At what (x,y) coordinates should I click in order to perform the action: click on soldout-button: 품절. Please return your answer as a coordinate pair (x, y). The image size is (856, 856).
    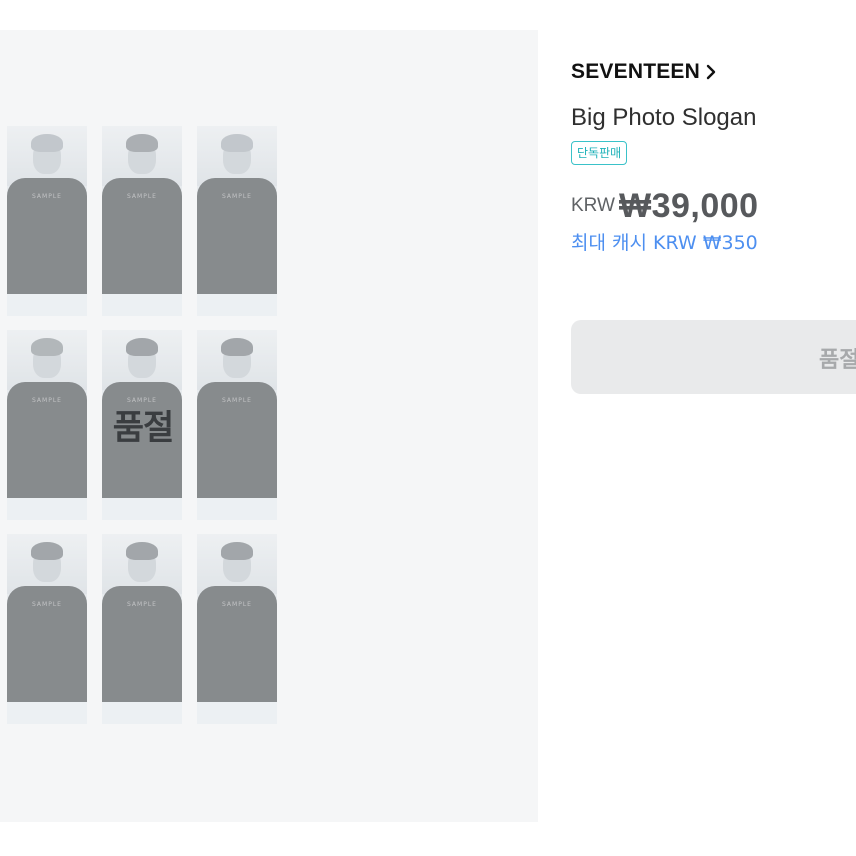
    Looking at the image, I should click on (713, 357).